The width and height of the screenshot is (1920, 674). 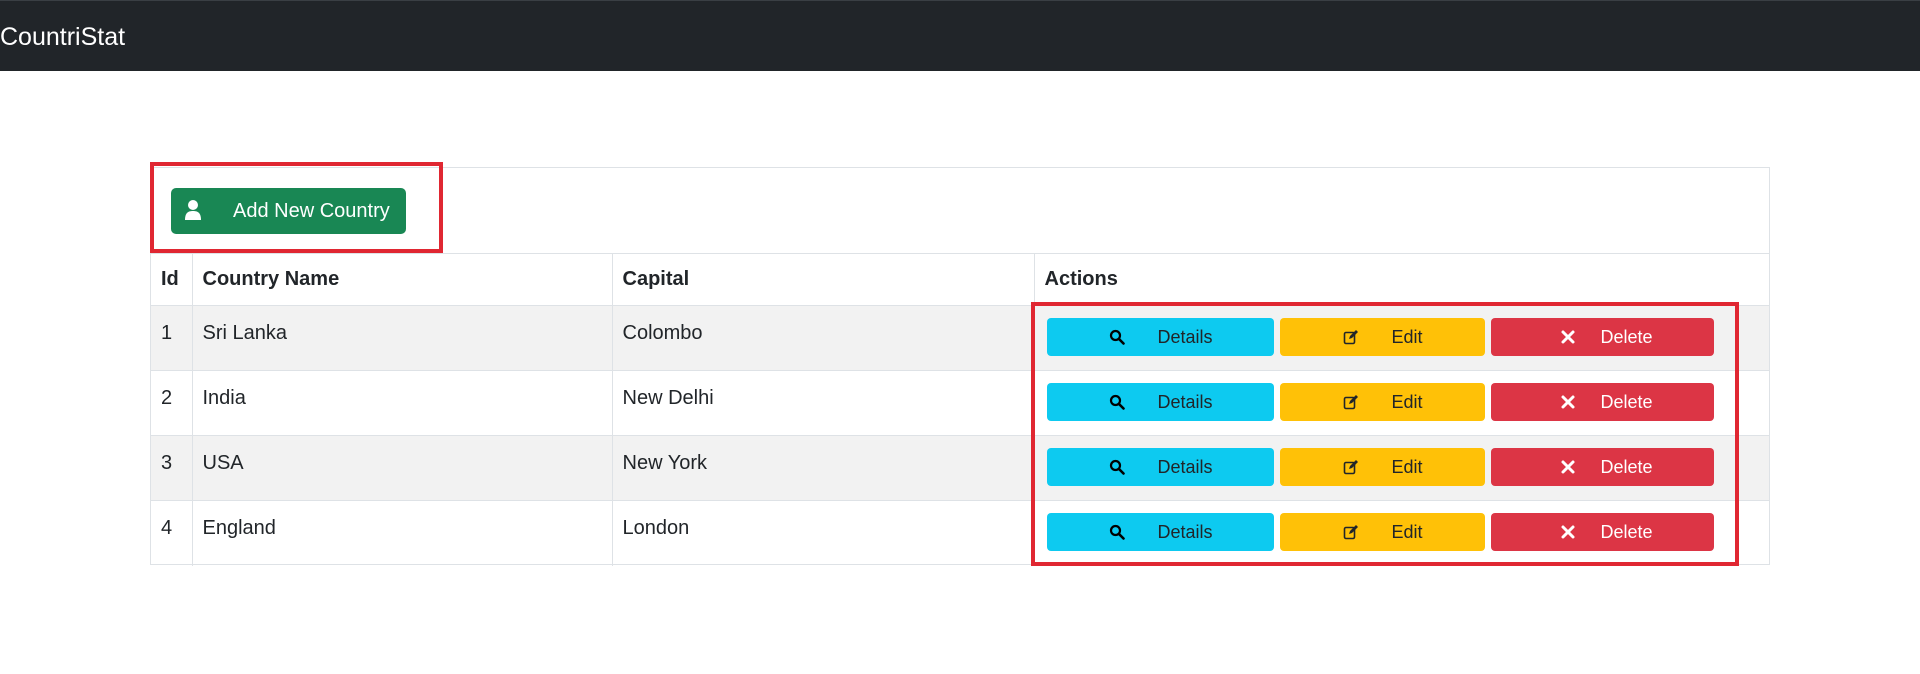 I want to click on add-new-country-button: Add New Country, so click(x=288, y=211).